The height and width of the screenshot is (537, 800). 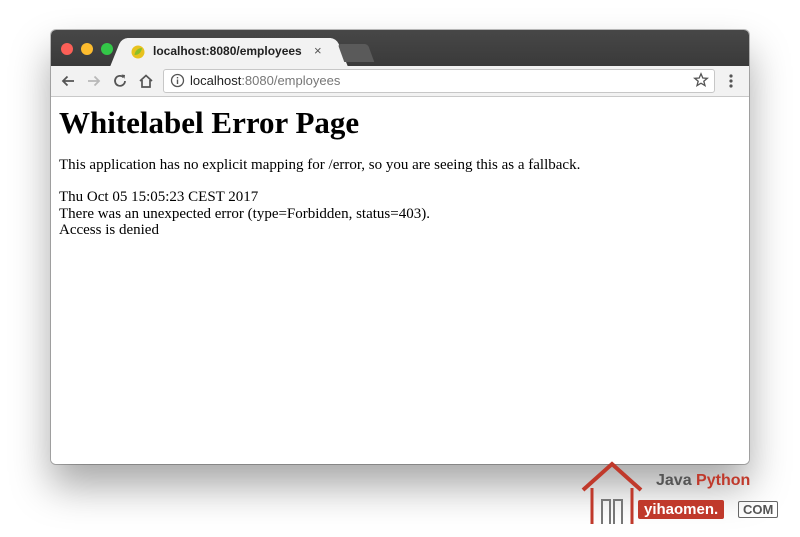 I want to click on forward-arrow-icon, so click(x=94, y=81).